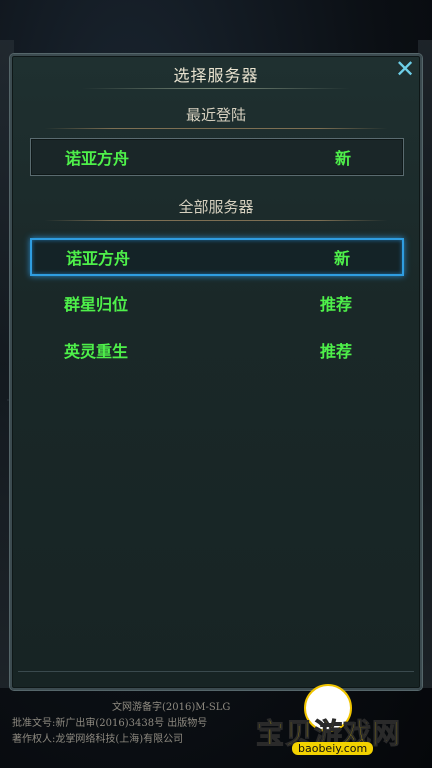 This screenshot has width=432, height=768. I want to click on title-divider, so click(216, 88).